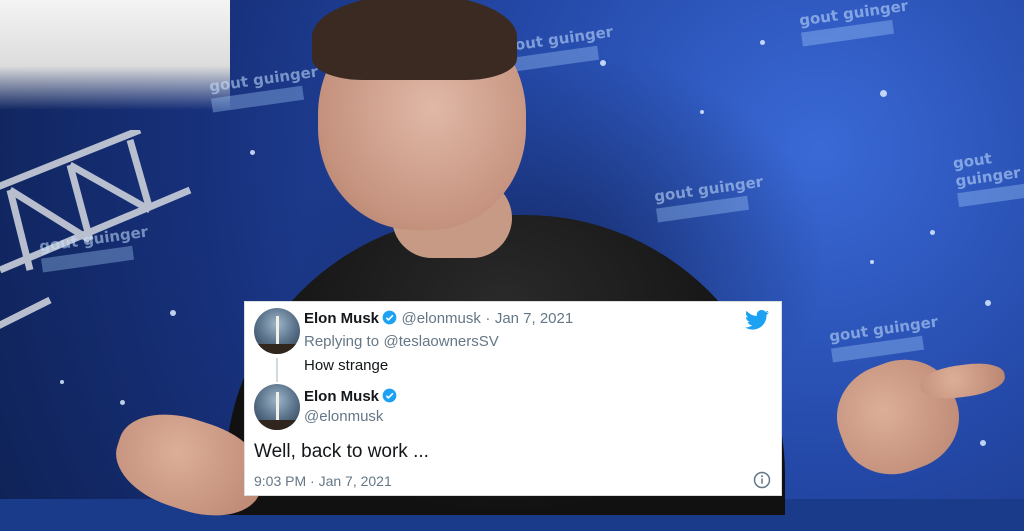  I want to click on reply-header: Elon Musk @elonmusk · Jan 7, 2021, so click(438, 319).